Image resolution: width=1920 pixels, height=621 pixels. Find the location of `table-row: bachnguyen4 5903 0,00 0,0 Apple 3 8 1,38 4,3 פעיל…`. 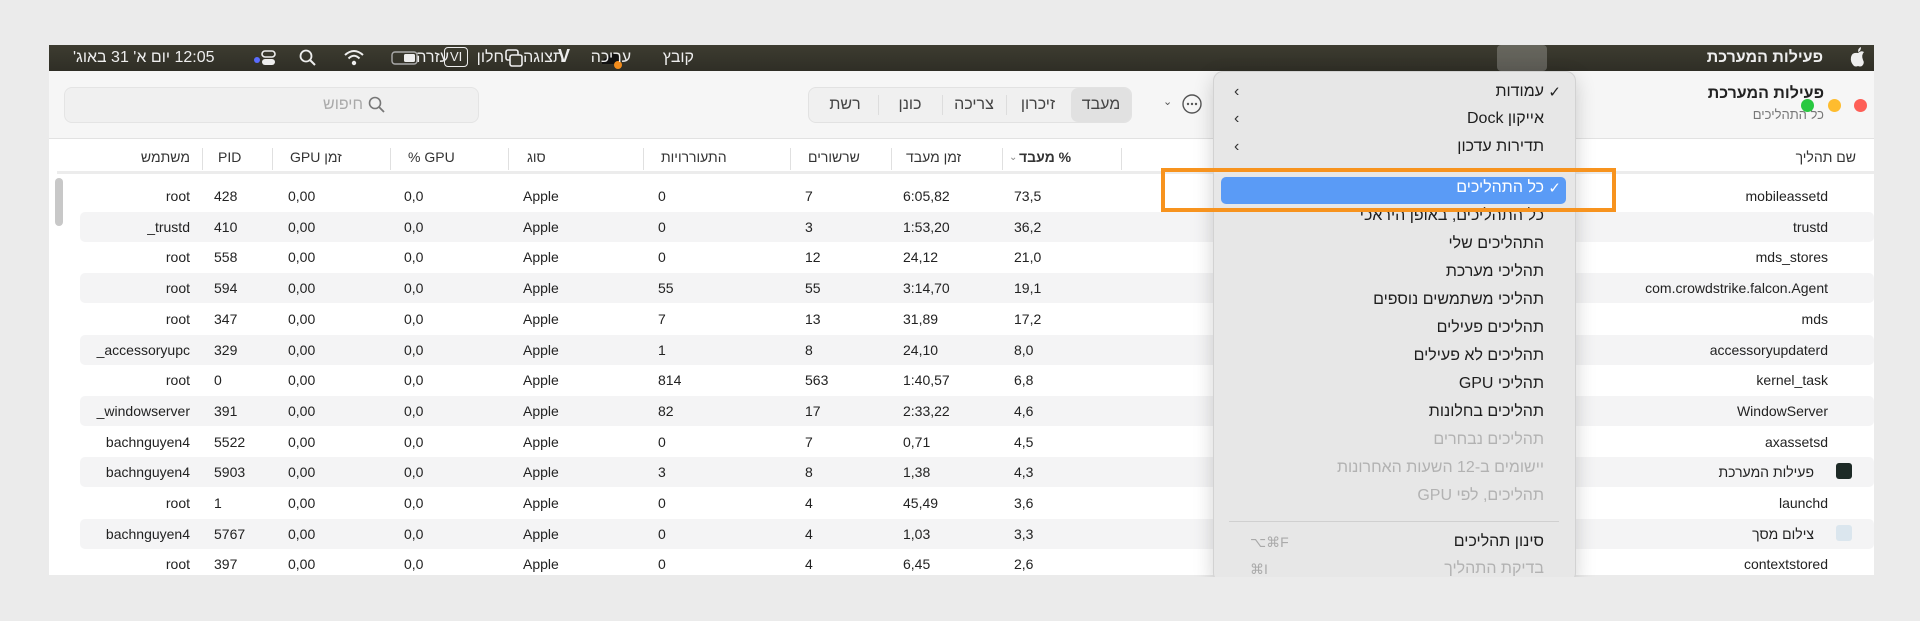

table-row: bachnguyen4 5903 0,00 0,0 Apple 3 8 1,38 4,3 פעיל… is located at coordinates (977, 472).